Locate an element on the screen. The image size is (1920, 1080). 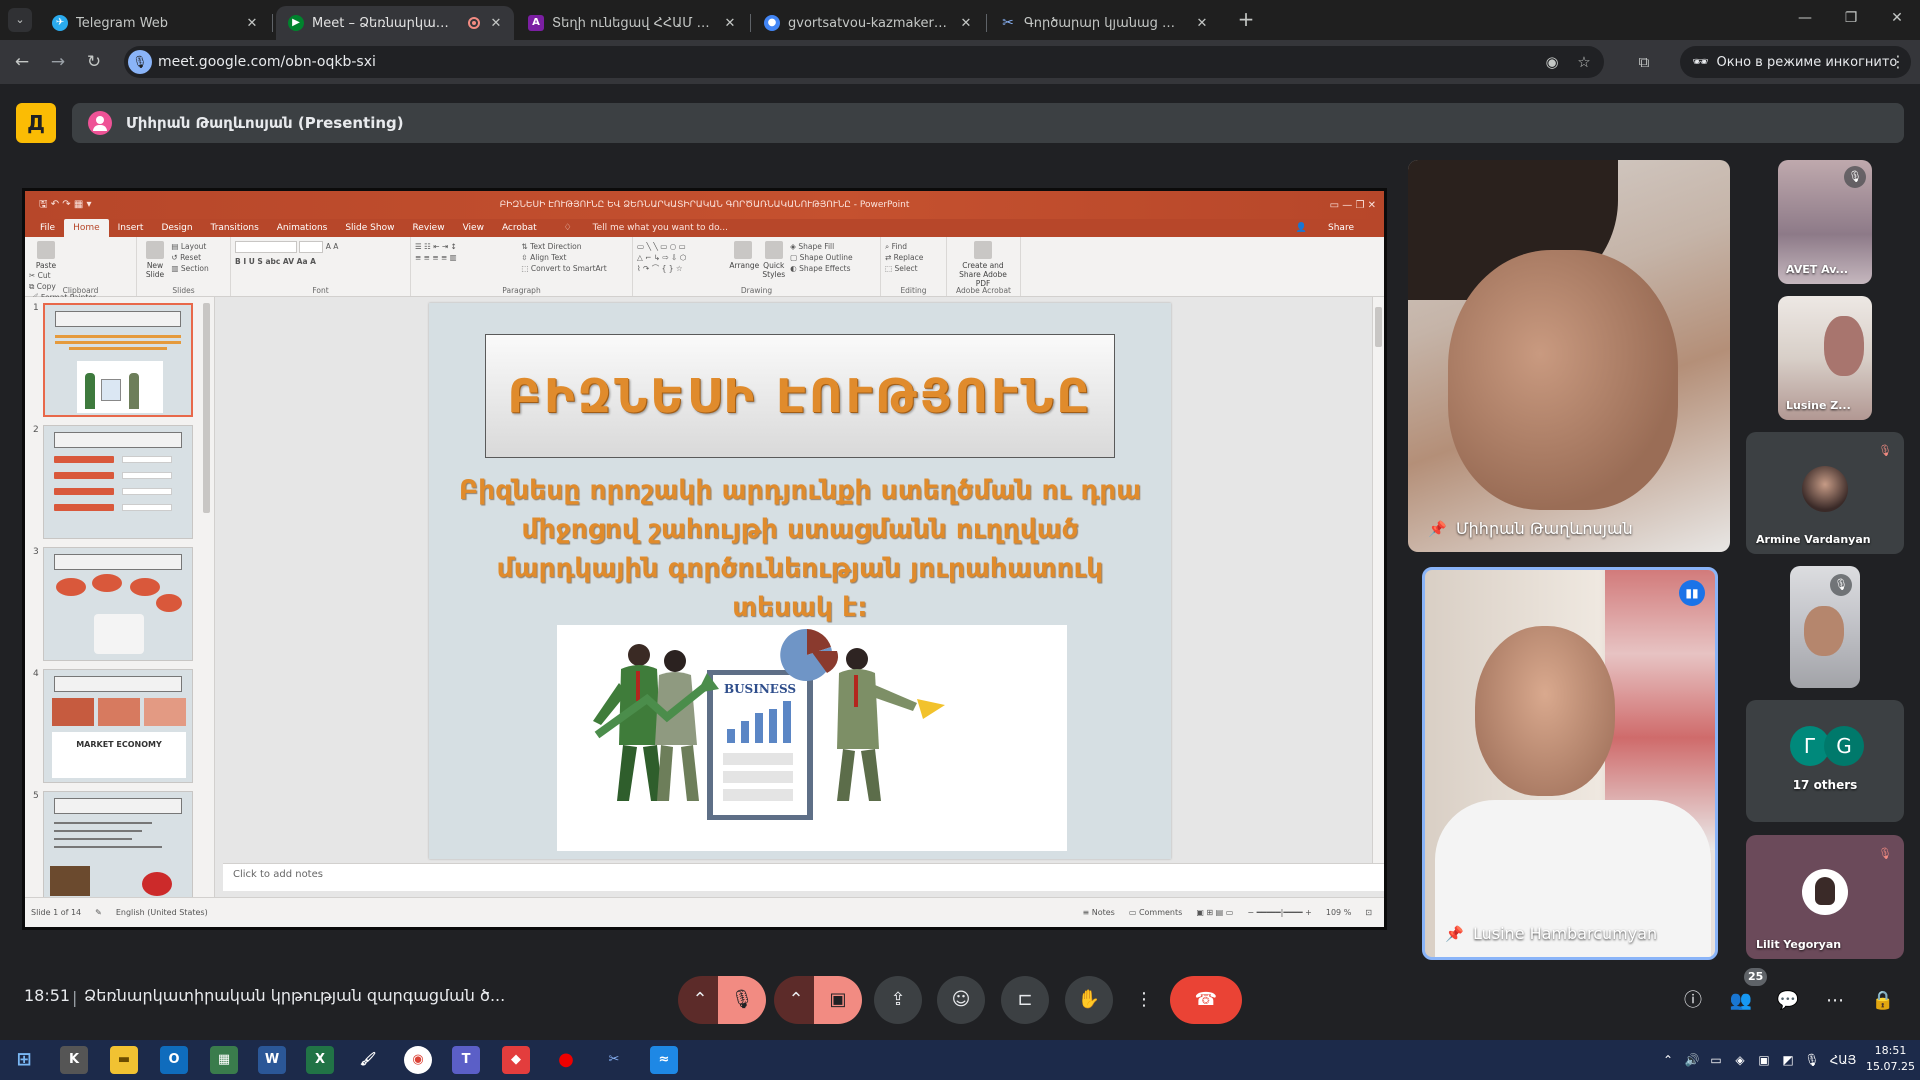
smartart-button: ⬚ Convert to SmartArt is located at coordinates (563, 268).